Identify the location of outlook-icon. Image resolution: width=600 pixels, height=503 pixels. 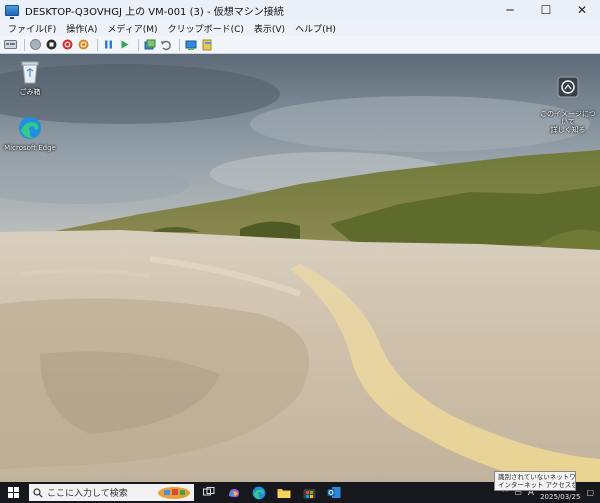
(334, 492).